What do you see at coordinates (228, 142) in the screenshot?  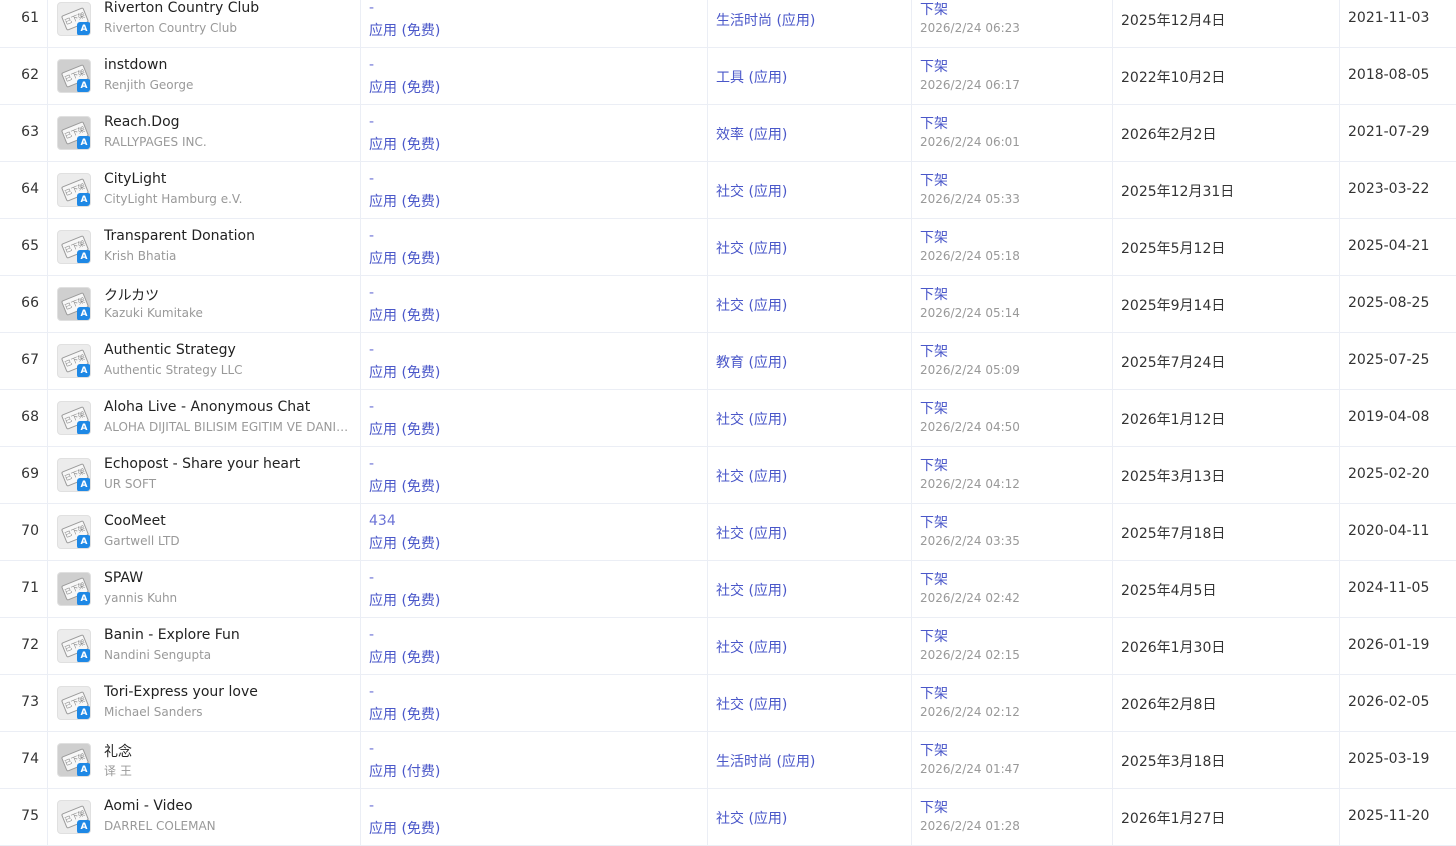 I see `developer-name: RALLYPAGES INC.` at bounding box center [228, 142].